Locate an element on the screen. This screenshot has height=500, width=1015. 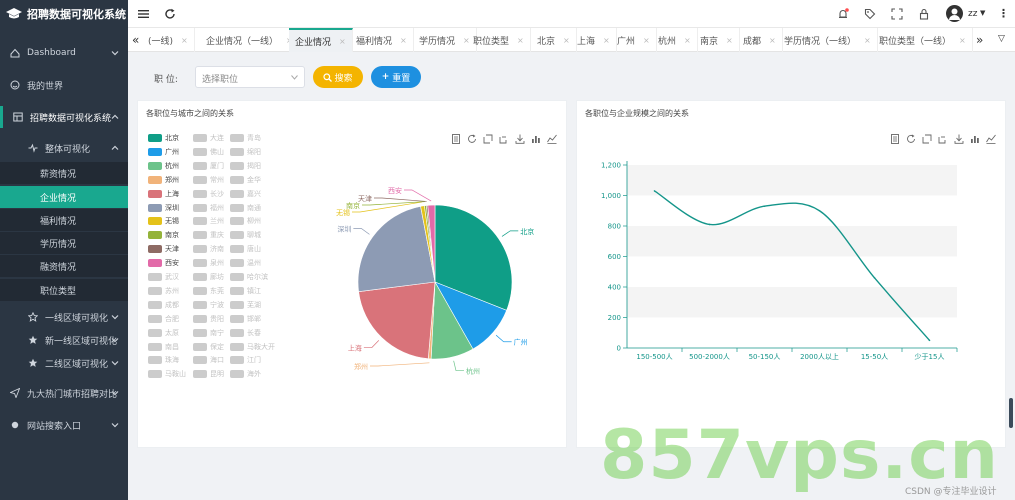
tab-label: (一线) is located at coordinates (161, 41).